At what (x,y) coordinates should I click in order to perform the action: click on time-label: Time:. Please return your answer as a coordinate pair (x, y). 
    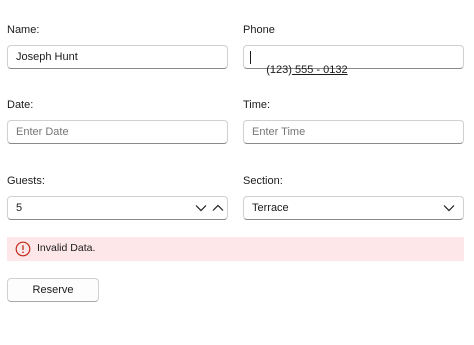
    Looking at the image, I should click on (257, 105).